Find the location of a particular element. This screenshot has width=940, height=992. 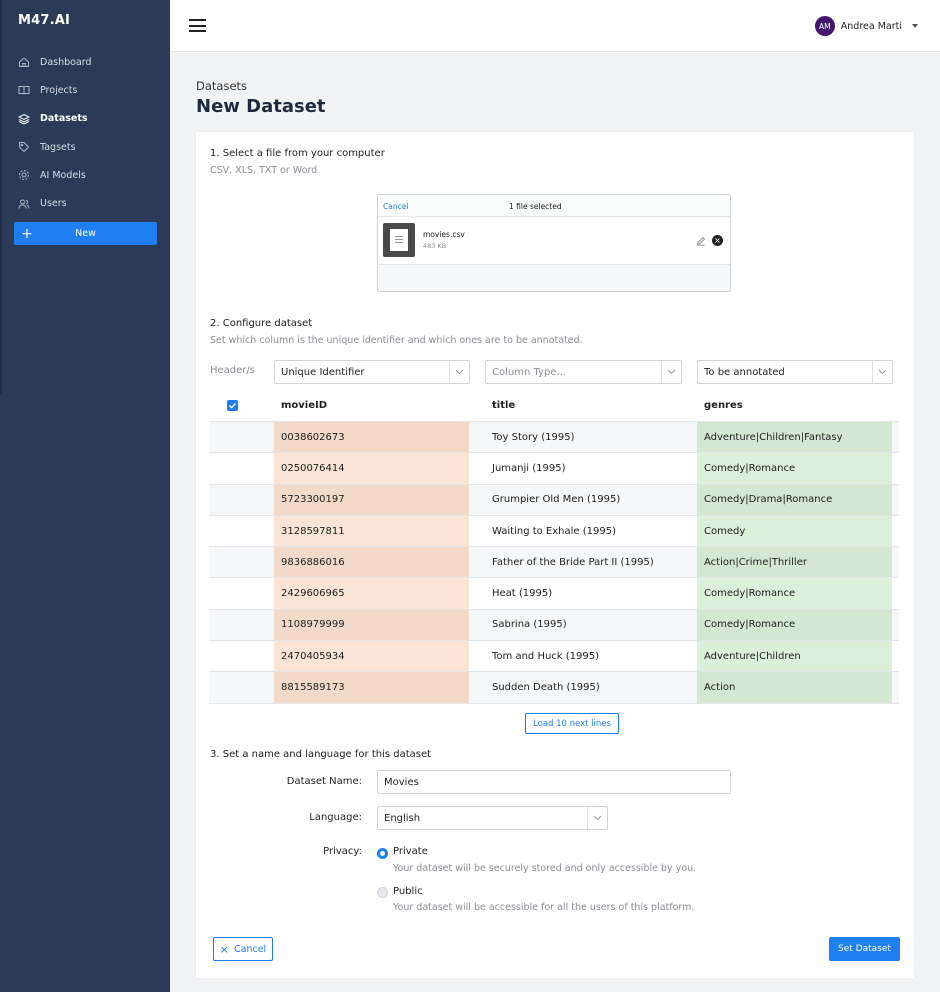

select-value: English is located at coordinates (402, 818).